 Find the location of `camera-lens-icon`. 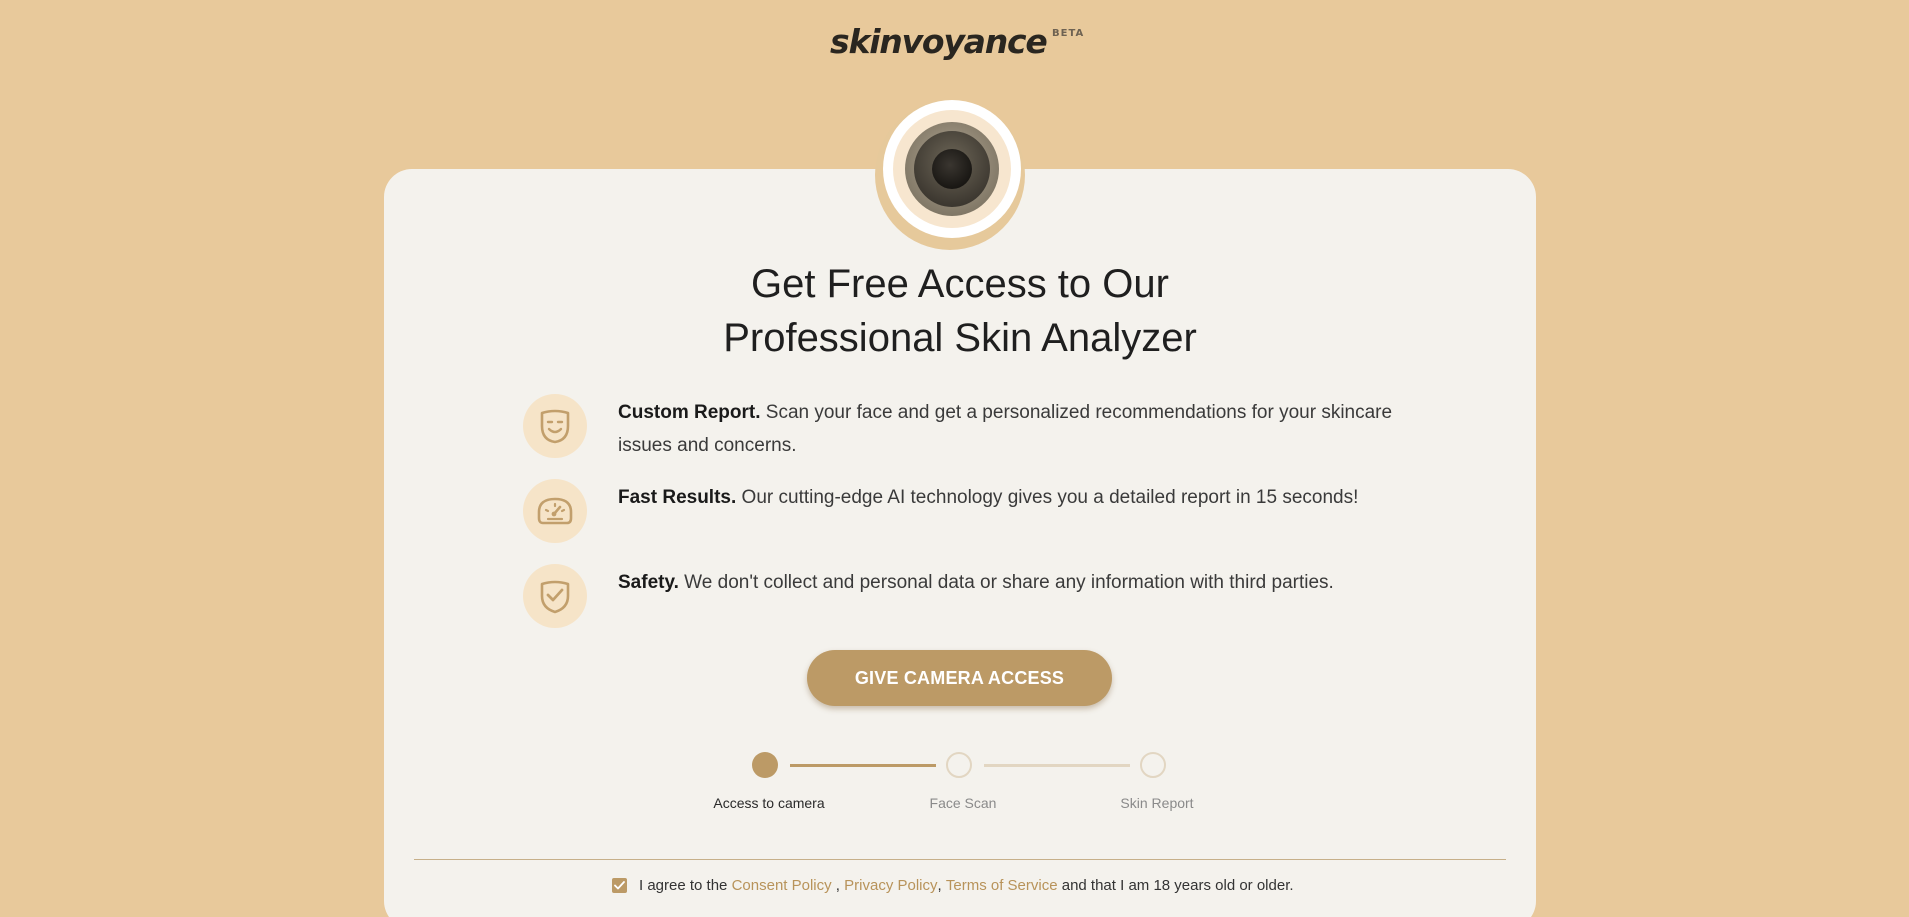

camera-lens-icon is located at coordinates (950, 175).